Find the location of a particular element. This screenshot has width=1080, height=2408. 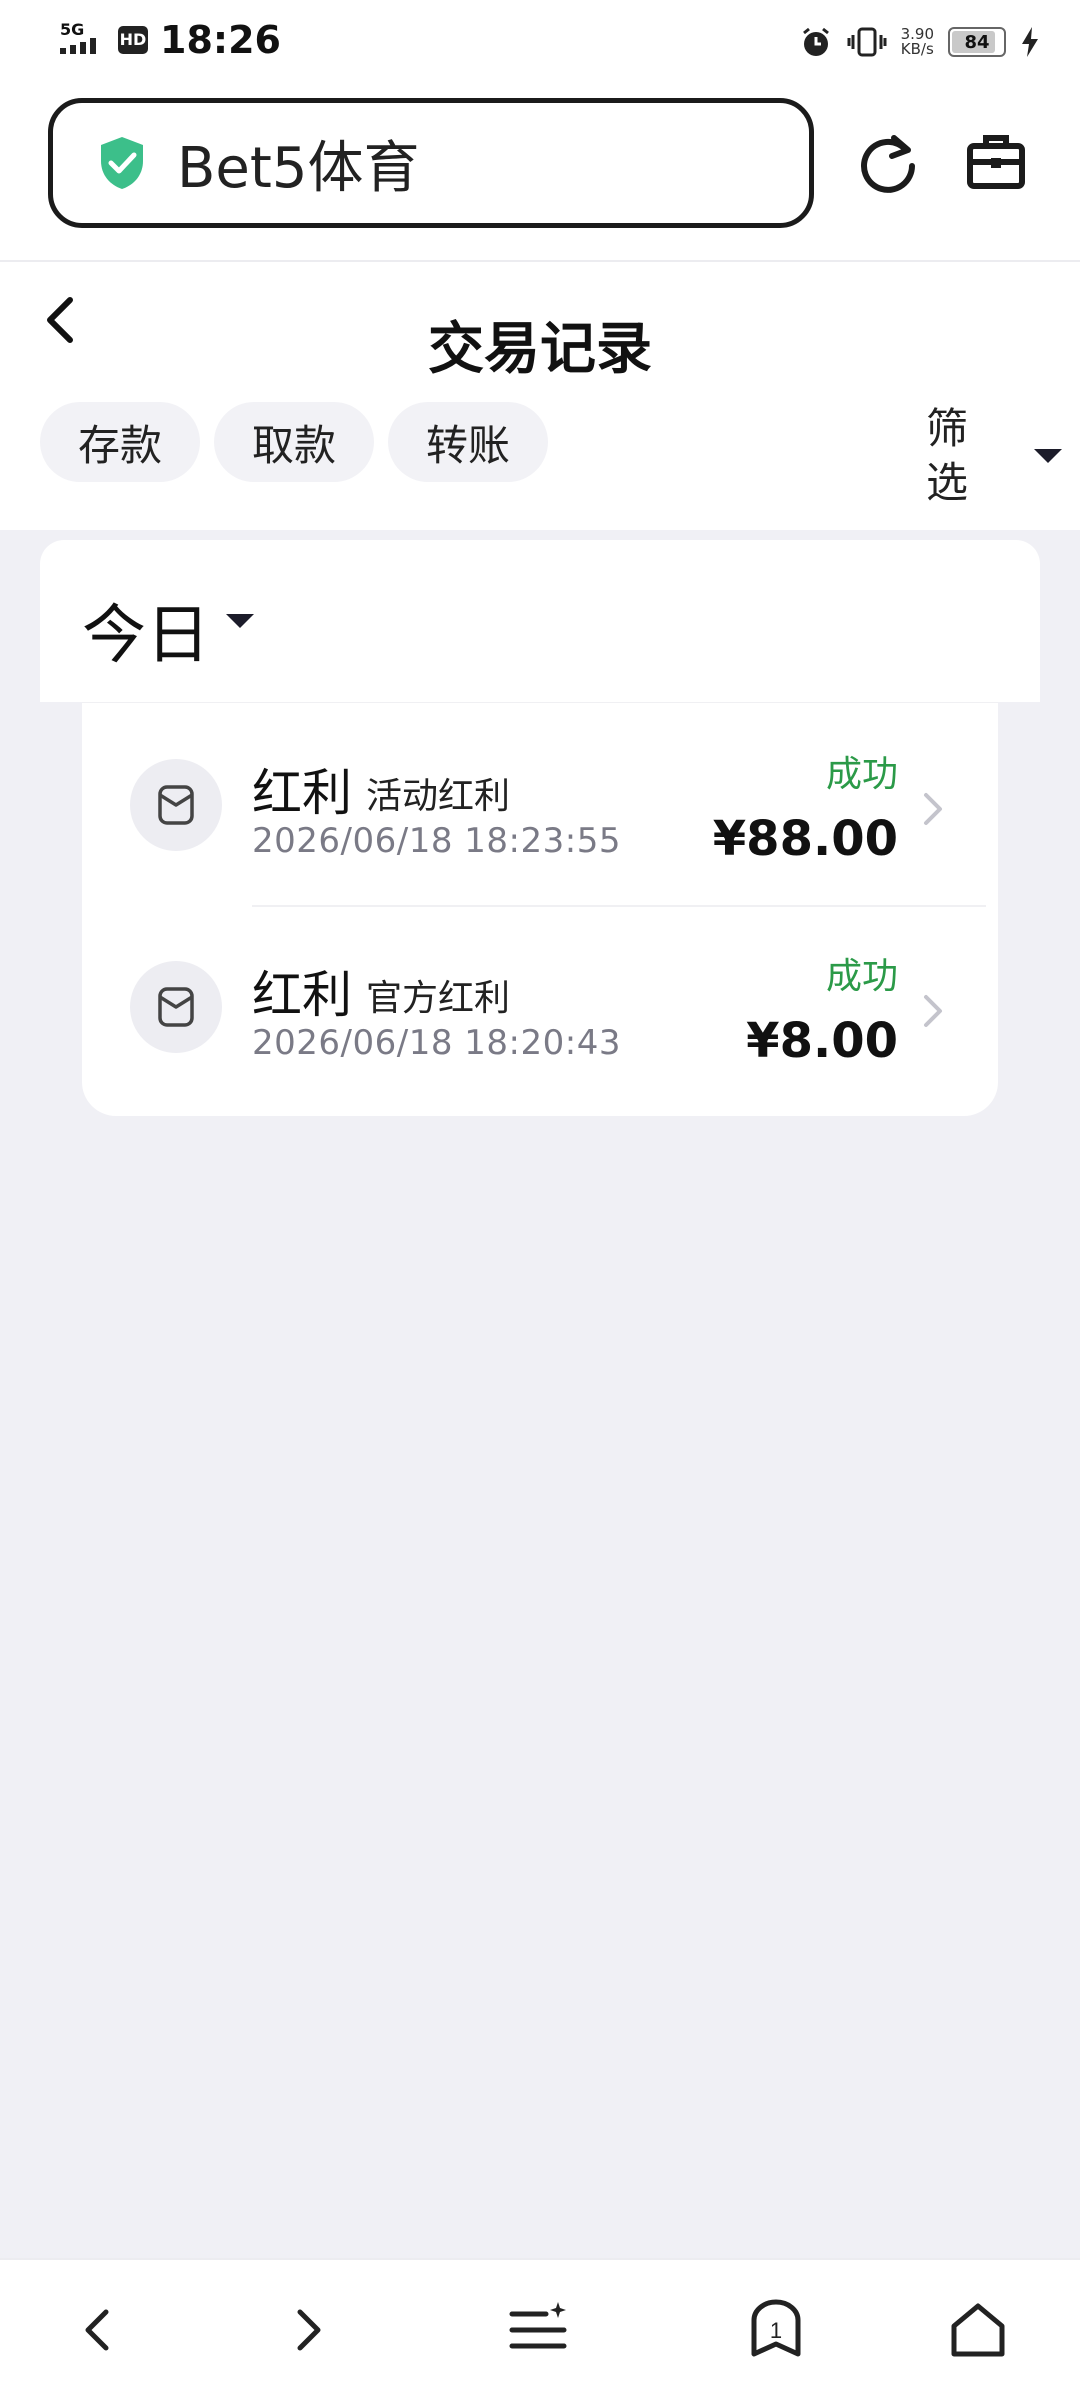

nav-forward-button is located at coordinates (306, 2330).